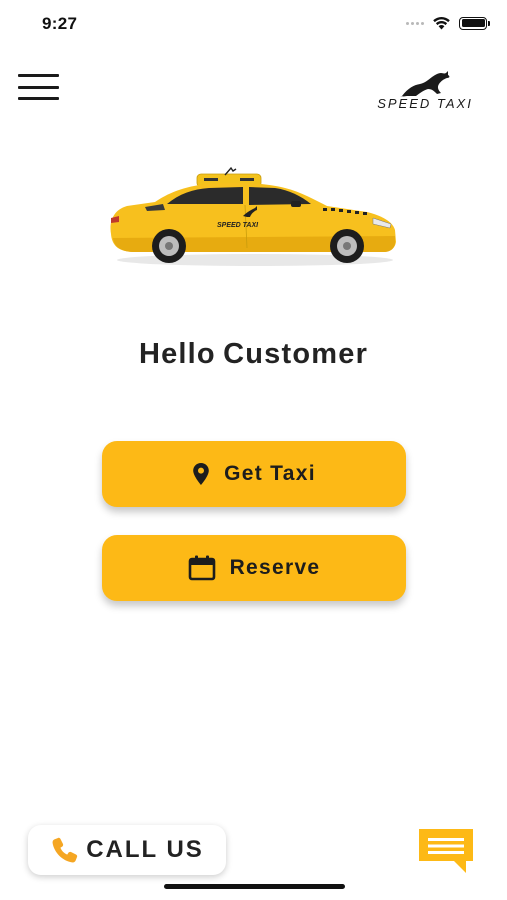 Image resolution: width=507 pixels, height=900 pixels. What do you see at coordinates (415, 23) in the screenshot?
I see `signal-dots-icon` at bounding box center [415, 23].